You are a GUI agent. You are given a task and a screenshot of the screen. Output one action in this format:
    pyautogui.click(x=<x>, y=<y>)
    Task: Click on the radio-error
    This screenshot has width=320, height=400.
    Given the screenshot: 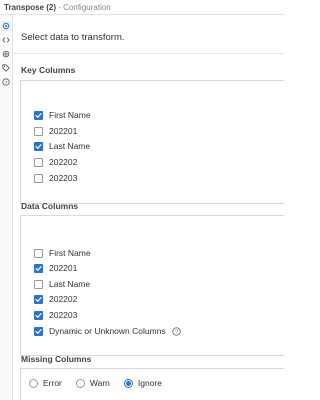 What is the action you would take?
    pyautogui.click(x=33, y=383)
    